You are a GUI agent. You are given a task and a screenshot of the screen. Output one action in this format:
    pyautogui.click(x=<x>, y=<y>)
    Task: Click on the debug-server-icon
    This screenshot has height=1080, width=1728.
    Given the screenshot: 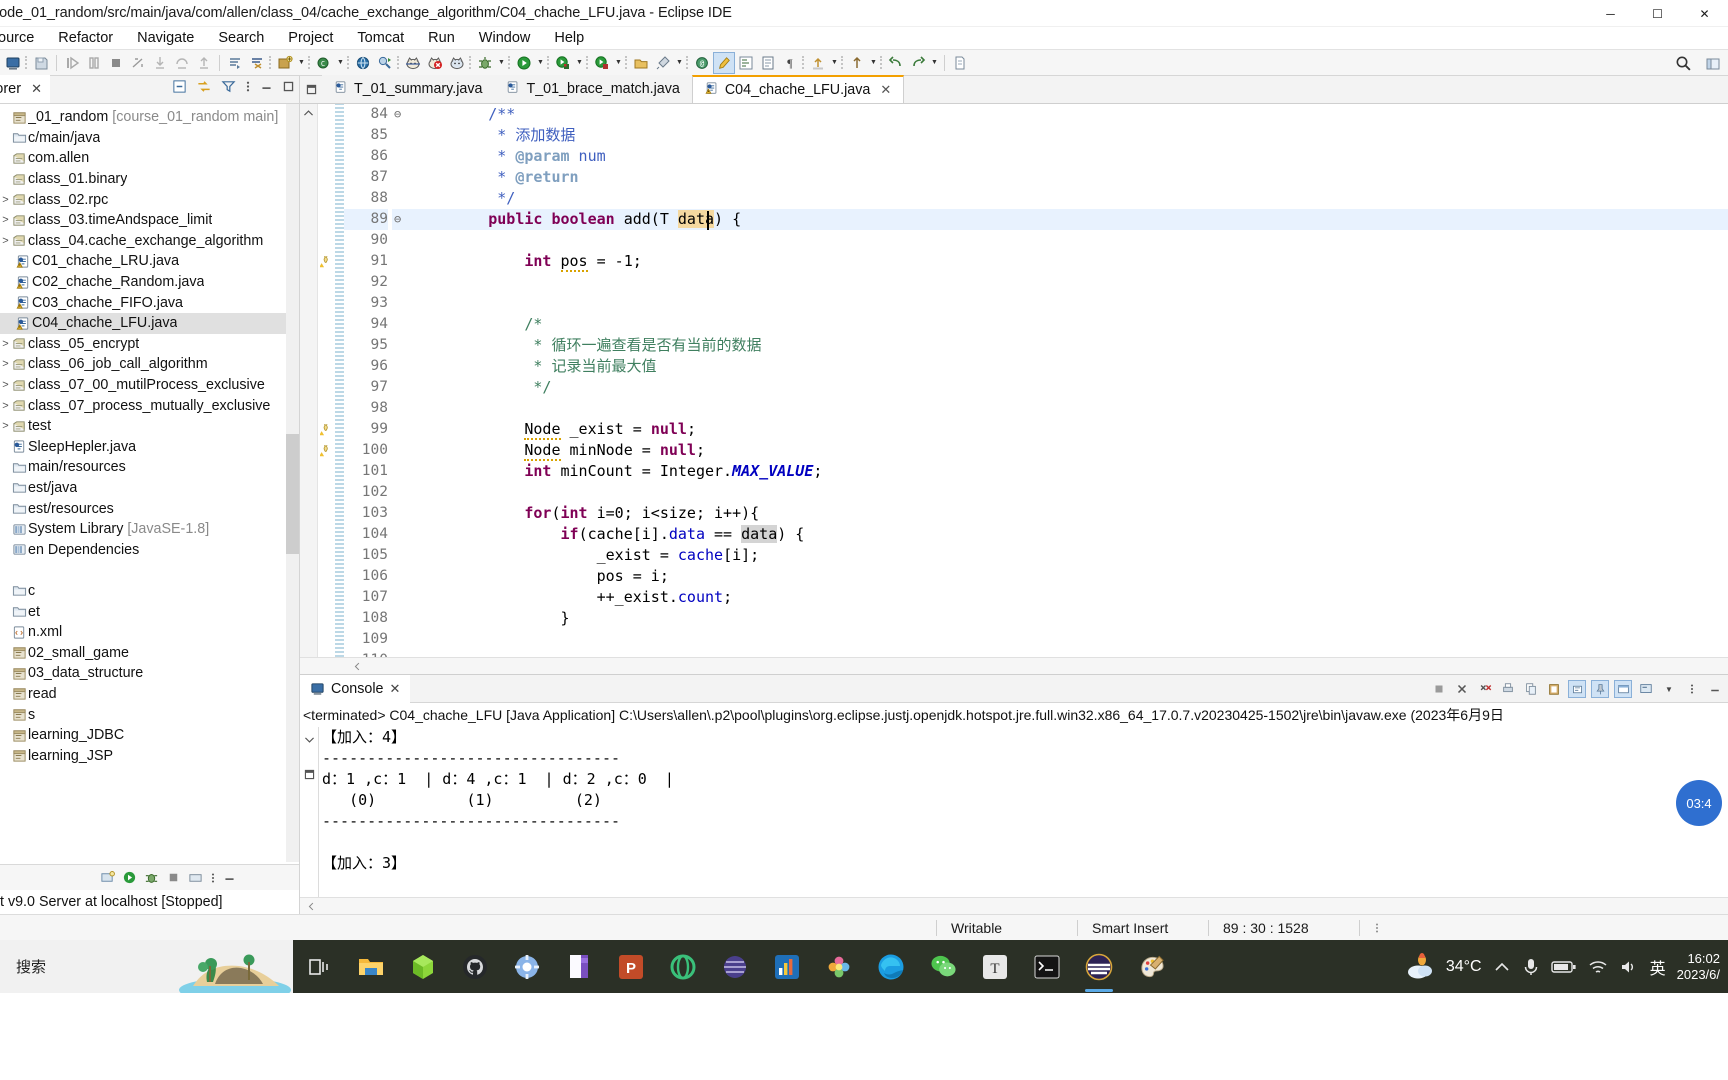 What is the action you would take?
    pyautogui.click(x=151, y=877)
    